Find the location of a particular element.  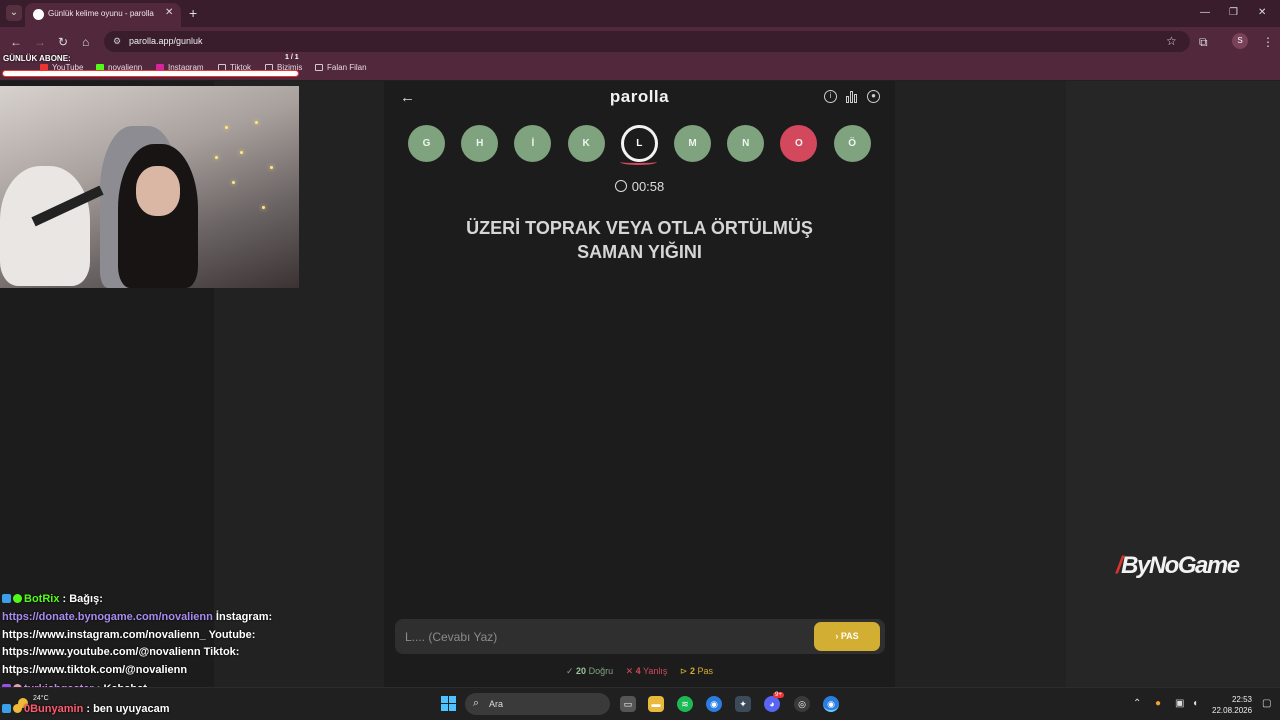

bookmark-star-icon: ☆ is located at coordinates (1171, 41).